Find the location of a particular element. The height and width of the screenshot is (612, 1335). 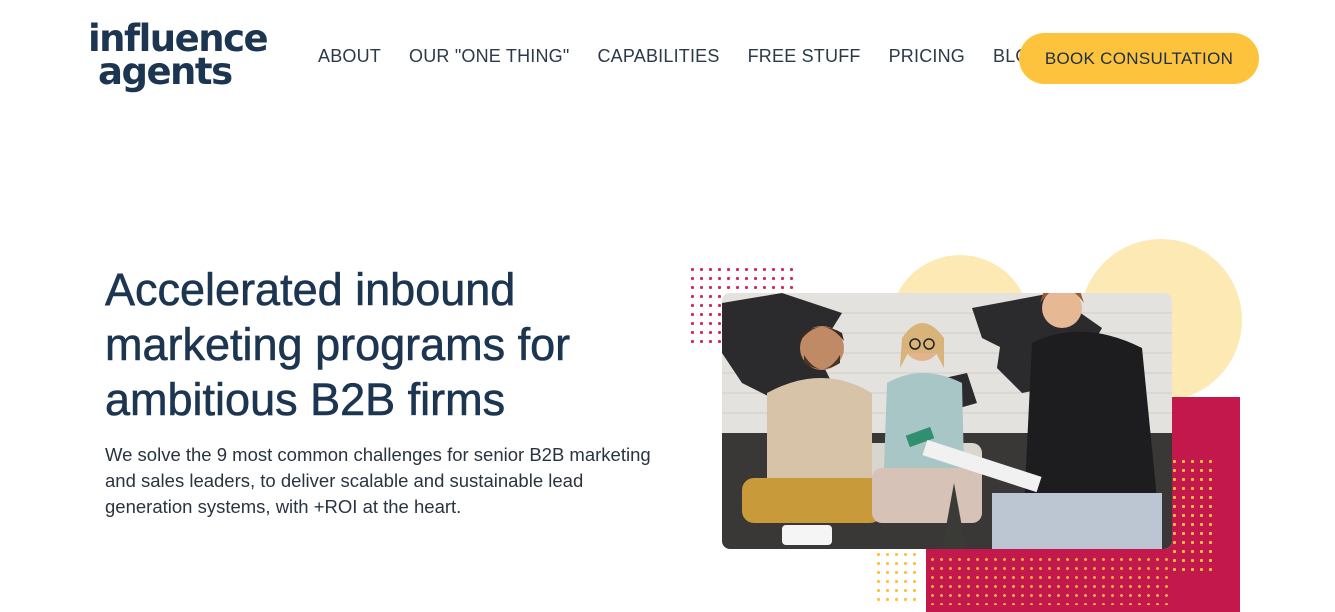

logo-line-2: agents is located at coordinates (165, 72).